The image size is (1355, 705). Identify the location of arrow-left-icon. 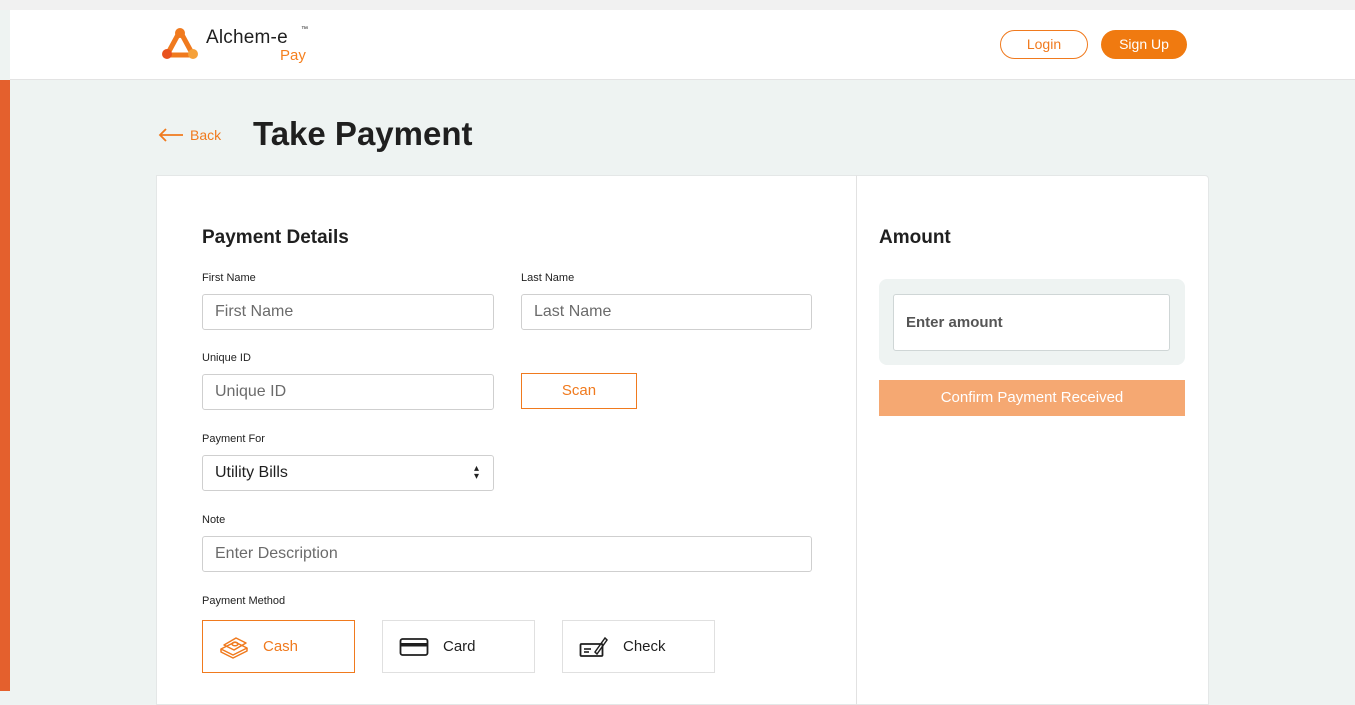
(170, 135).